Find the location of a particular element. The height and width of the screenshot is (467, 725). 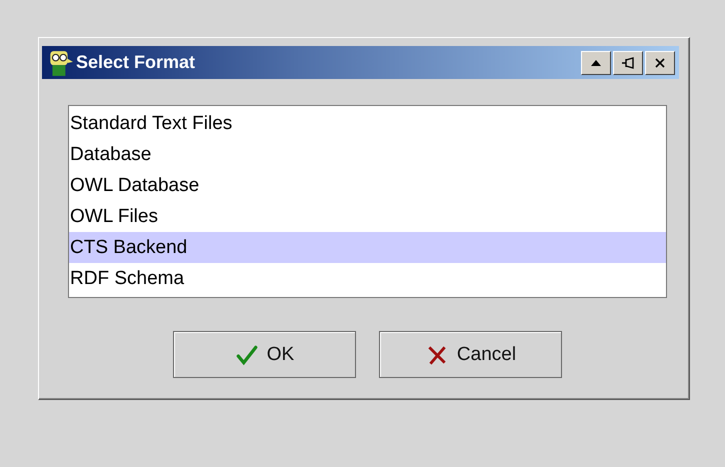

list-item: RDF Schema is located at coordinates (367, 278).